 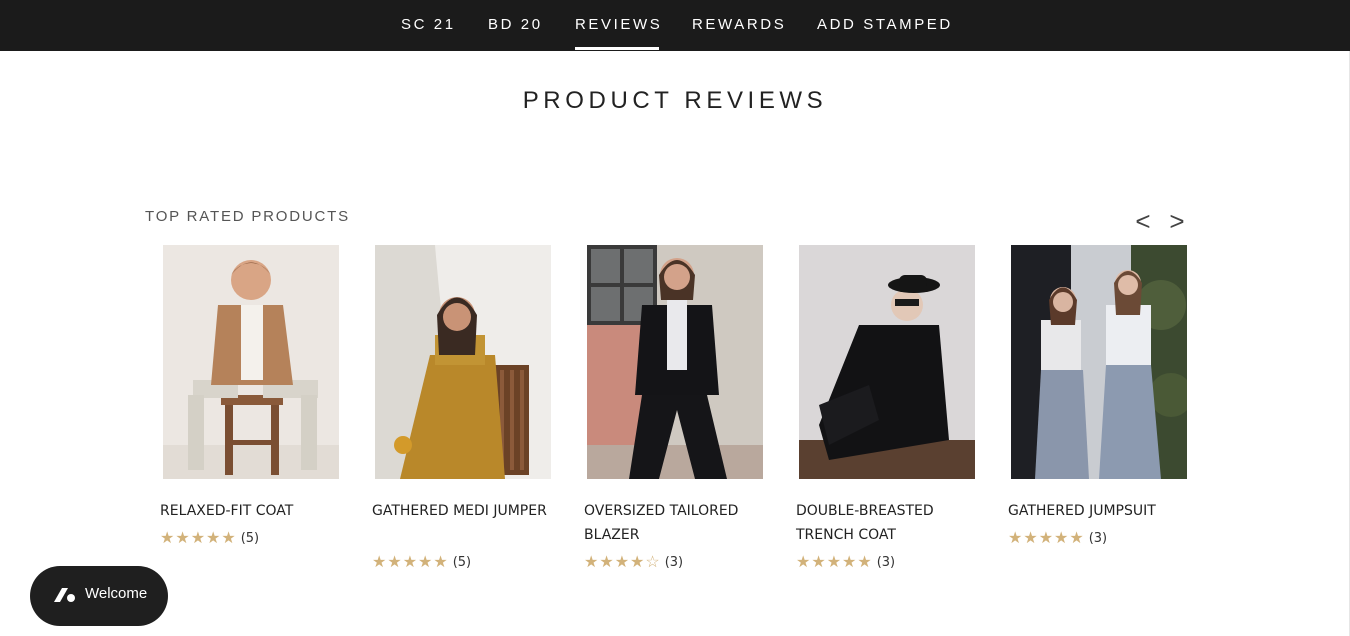 I want to click on welcome-rewards-button: Welcome, so click(x=99, y=596).